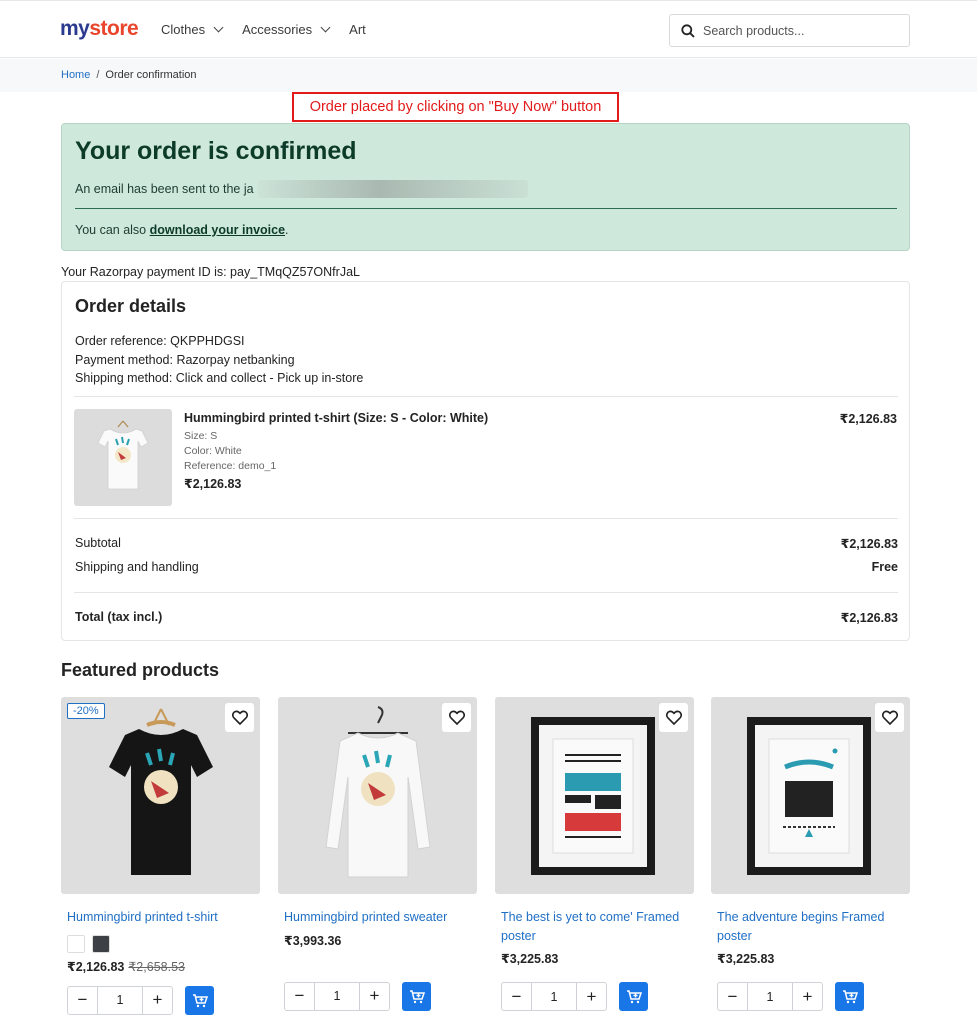  What do you see at coordinates (868, 419) in the screenshot?
I see `order-item-total: ₹2,126.83` at bounding box center [868, 419].